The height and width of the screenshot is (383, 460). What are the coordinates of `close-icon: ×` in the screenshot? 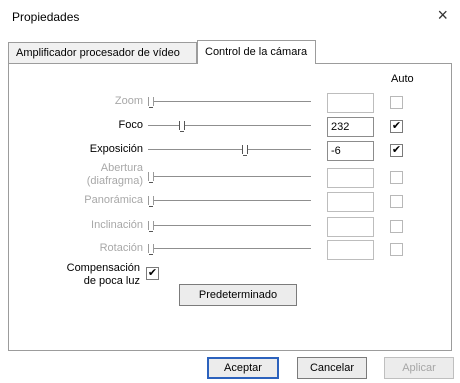 It's located at (442, 15).